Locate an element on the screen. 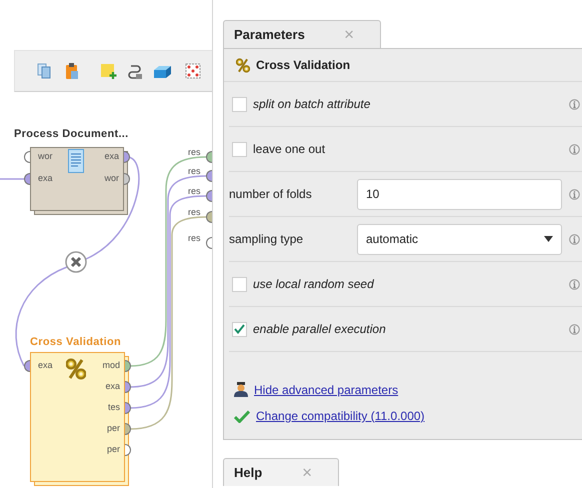 This screenshot has height=488, width=582. note-add-icon is located at coordinates (109, 71).